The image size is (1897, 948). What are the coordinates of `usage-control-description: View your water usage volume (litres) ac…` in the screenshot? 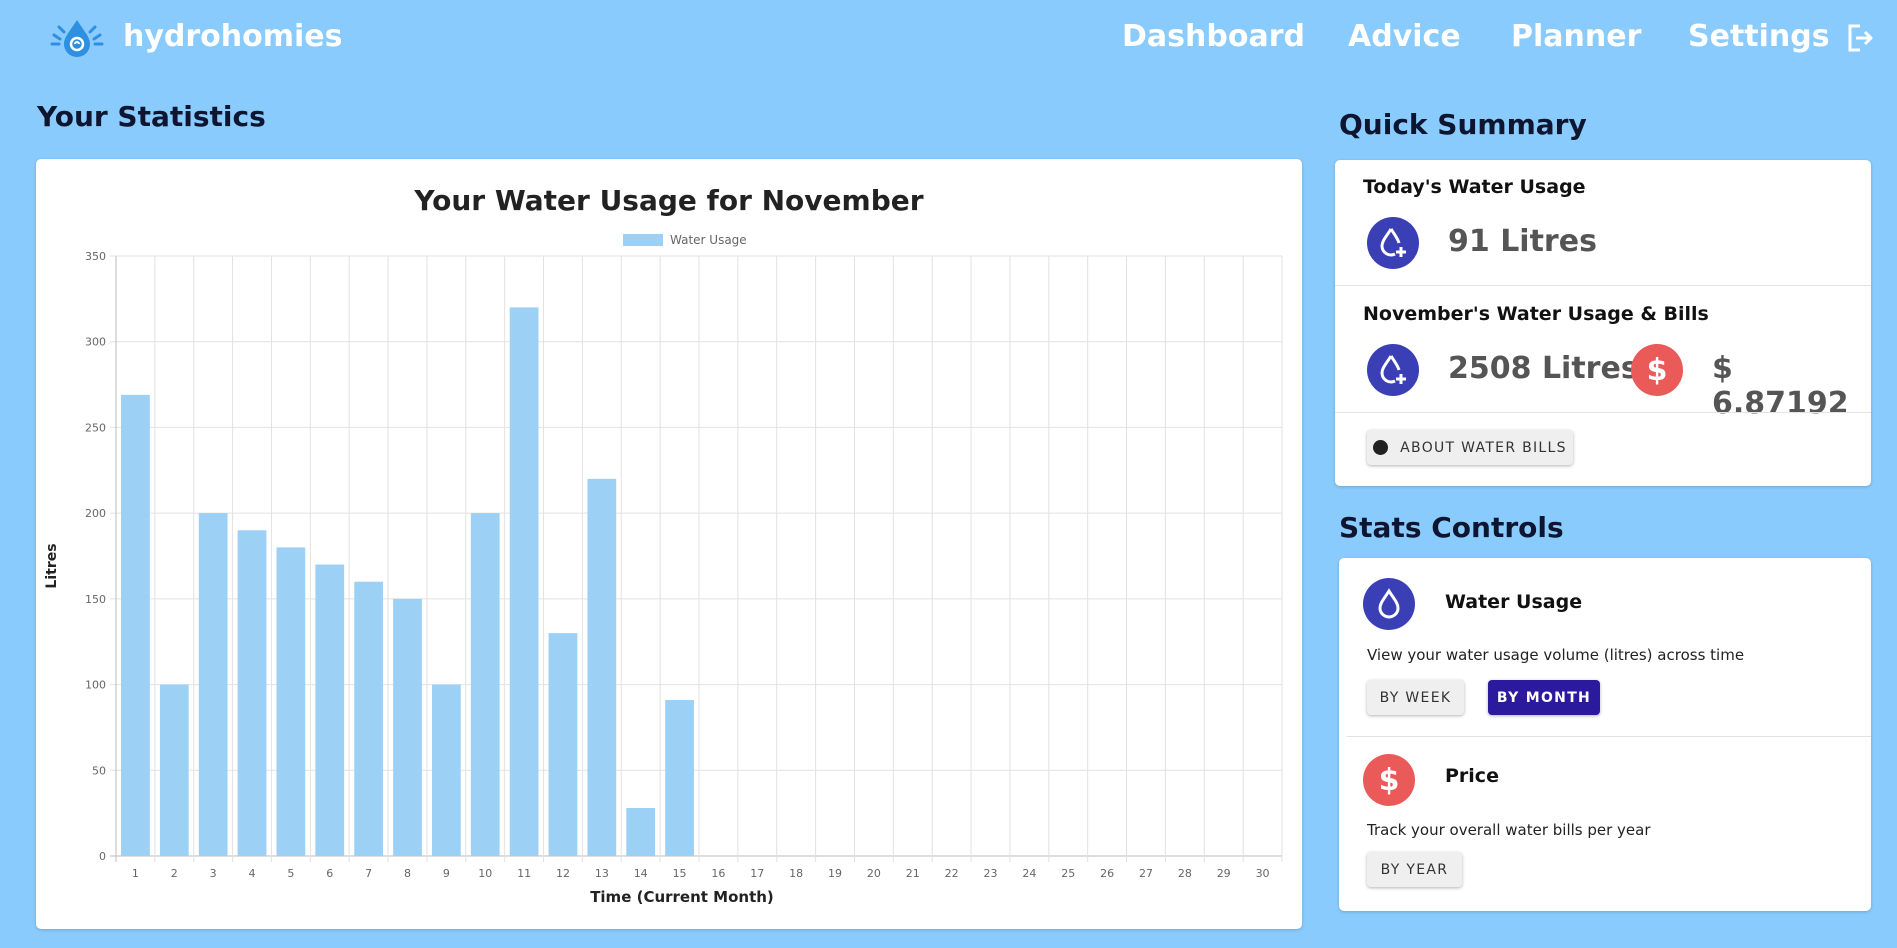 It's located at (1556, 655).